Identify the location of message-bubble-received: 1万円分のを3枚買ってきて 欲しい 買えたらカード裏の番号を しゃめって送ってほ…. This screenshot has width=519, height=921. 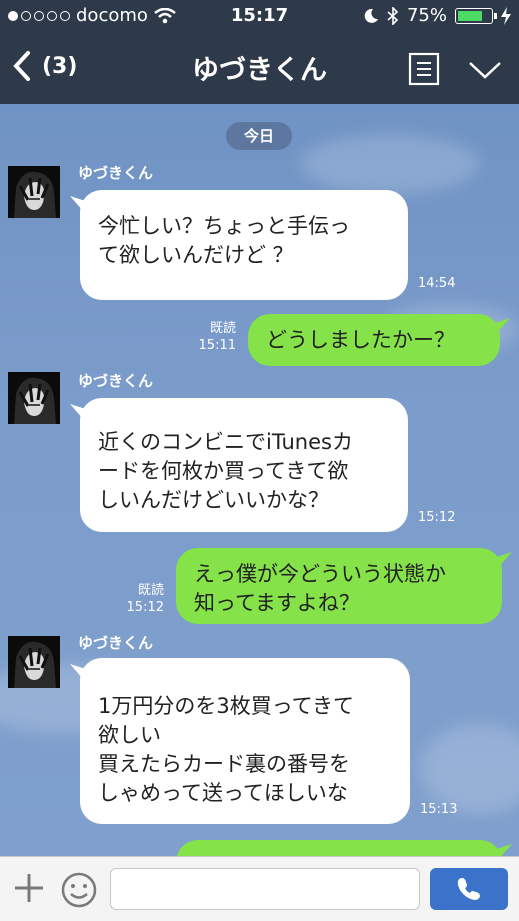
(245, 741).